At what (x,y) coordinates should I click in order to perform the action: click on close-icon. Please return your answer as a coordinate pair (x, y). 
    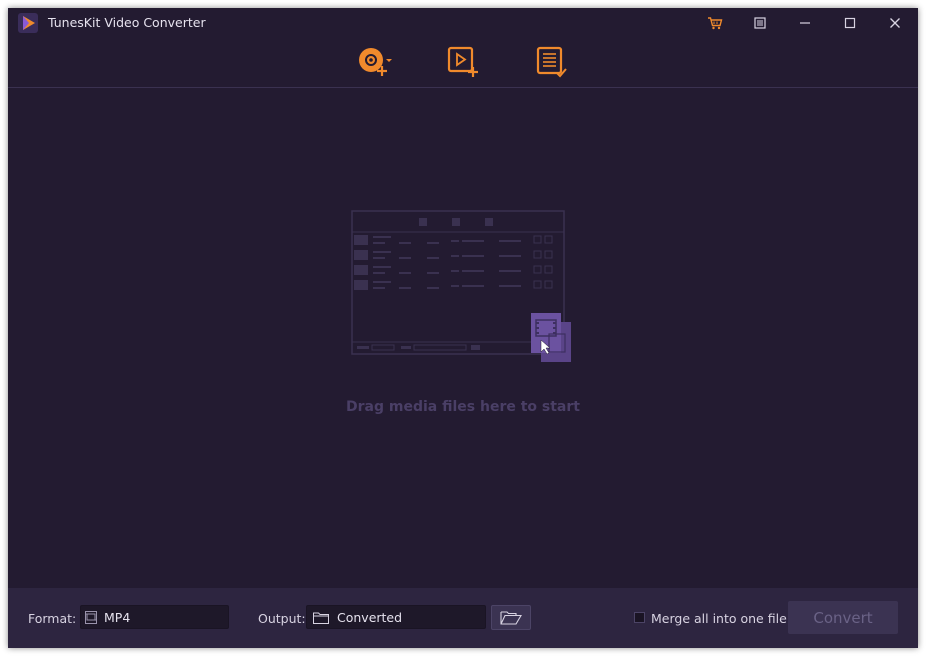
    Looking at the image, I should click on (895, 23).